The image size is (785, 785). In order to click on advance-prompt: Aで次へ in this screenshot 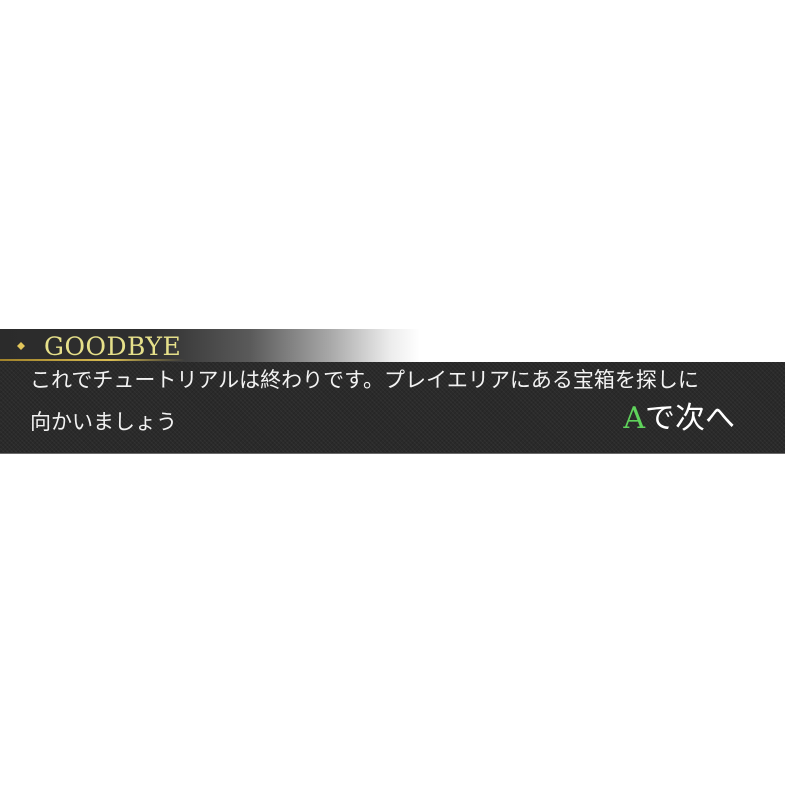, I will do `click(679, 419)`.